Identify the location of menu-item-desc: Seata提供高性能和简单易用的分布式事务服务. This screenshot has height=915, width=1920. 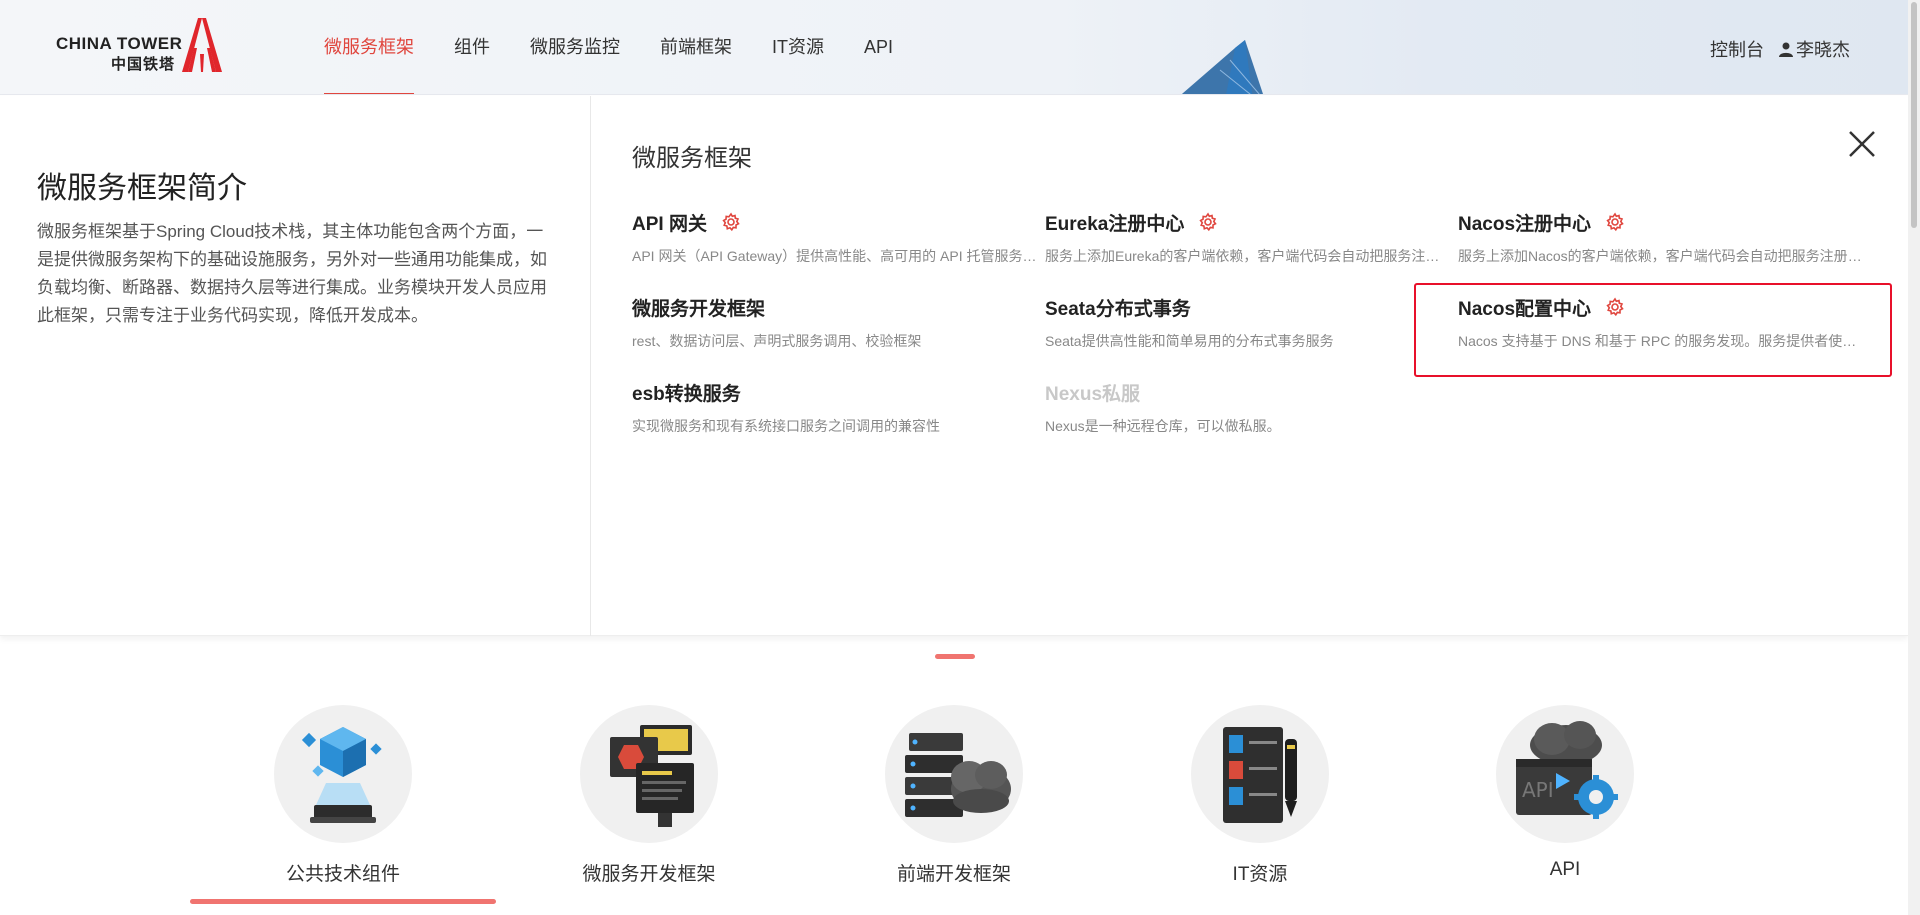
(1189, 341).